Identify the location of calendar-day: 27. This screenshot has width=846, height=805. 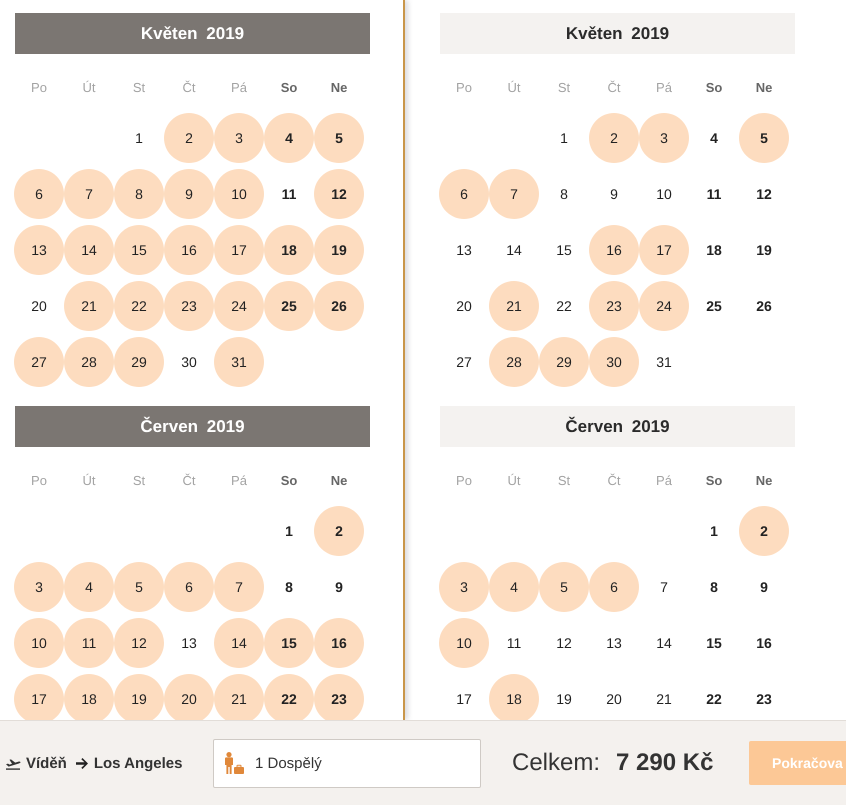
(39, 362).